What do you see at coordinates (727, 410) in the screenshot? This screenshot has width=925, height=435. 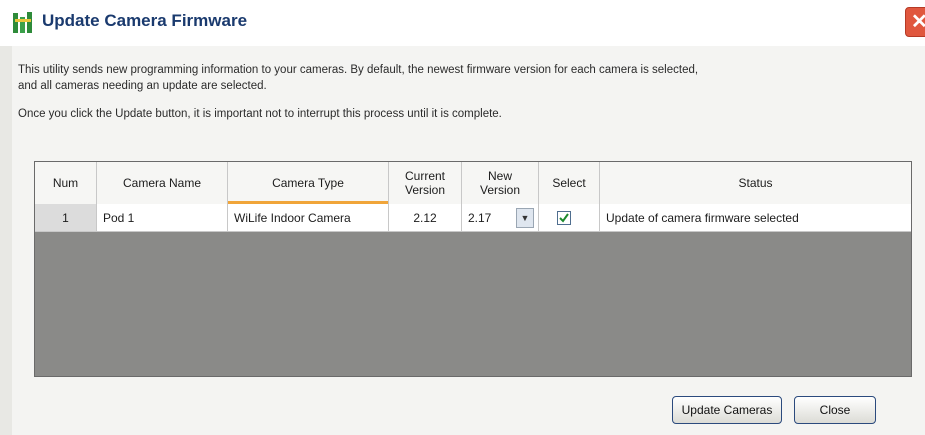 I see `update-cameras-button: Update Cameras` at bounding box center [727, 410].